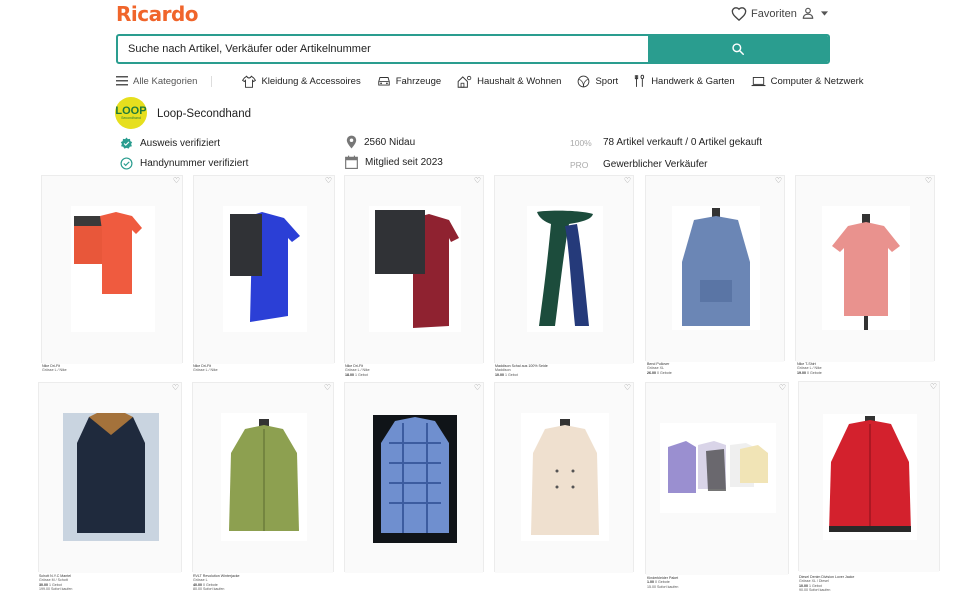 The width and height of the screenshot is (954, 600). Describe the element at coordinates (351, 162) in the screenshot. I see `calendar-icon` at that location.